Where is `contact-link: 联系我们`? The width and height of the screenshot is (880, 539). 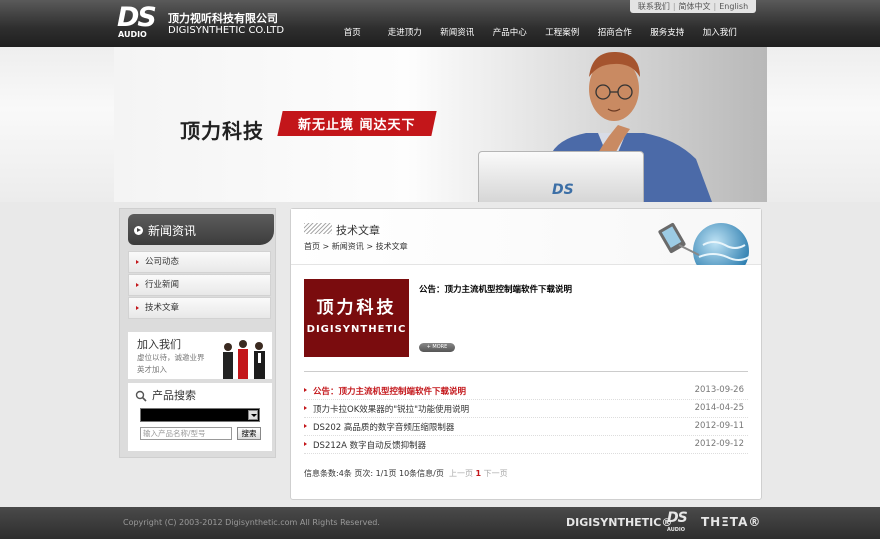
contact-link: 联系我们 is located at coordinates (654, 6).